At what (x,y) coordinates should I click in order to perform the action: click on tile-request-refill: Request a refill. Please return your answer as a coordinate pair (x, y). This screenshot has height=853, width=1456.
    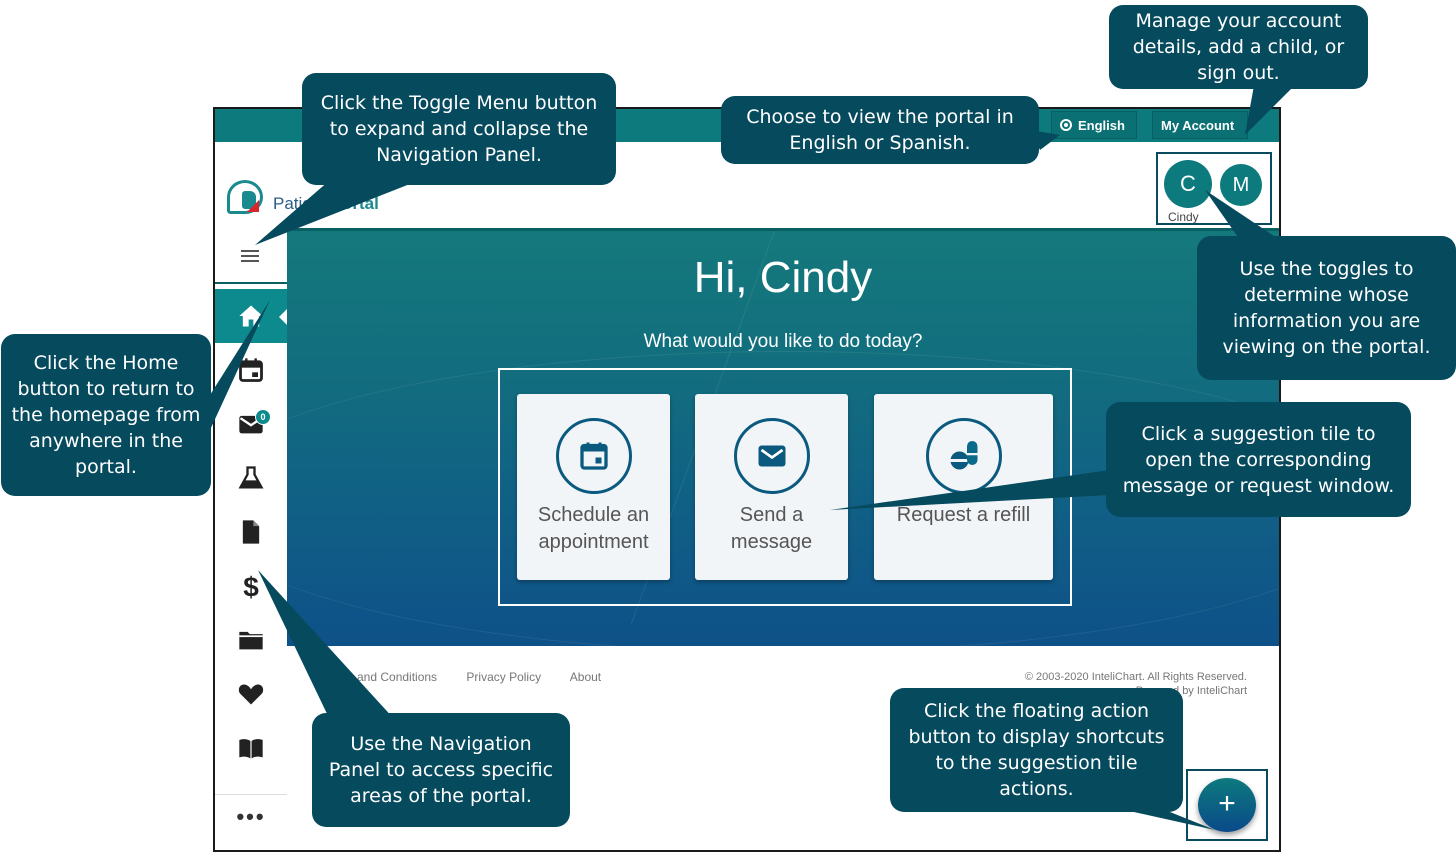
    Looking at the image, I should click on (963, 487).